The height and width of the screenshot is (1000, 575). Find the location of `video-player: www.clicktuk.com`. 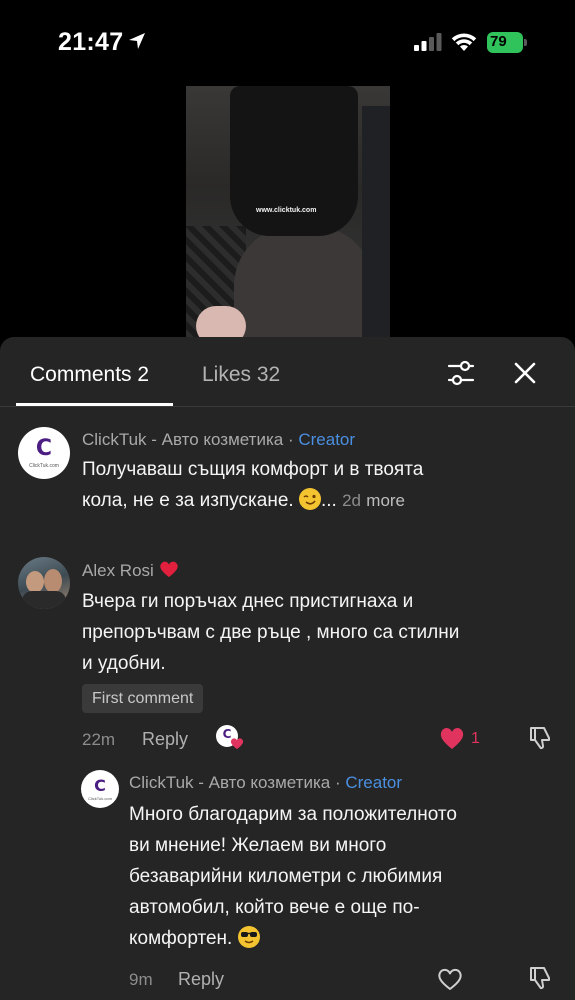

video-player: www.clicktuk.com is located at coordinates (288, 212).